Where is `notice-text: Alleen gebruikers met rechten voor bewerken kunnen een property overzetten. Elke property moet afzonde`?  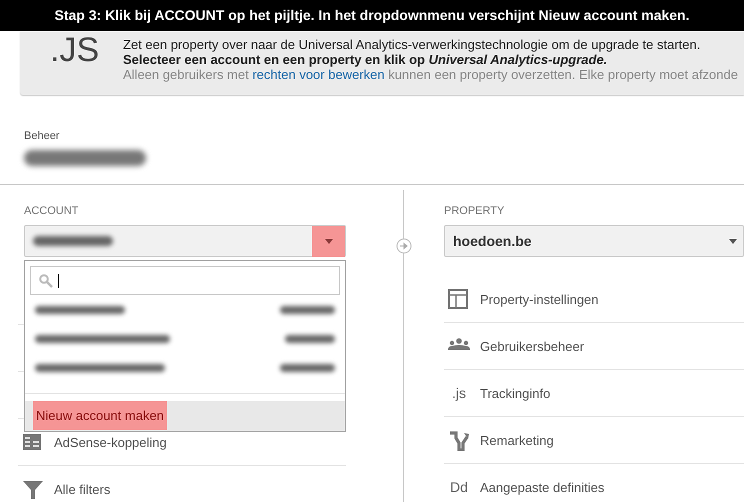 notice-text: Alleen gebruikers met rechten voor bewerken kunnen een property overzetten. Elke property moet afzonde is located at coordinates (430, 74).